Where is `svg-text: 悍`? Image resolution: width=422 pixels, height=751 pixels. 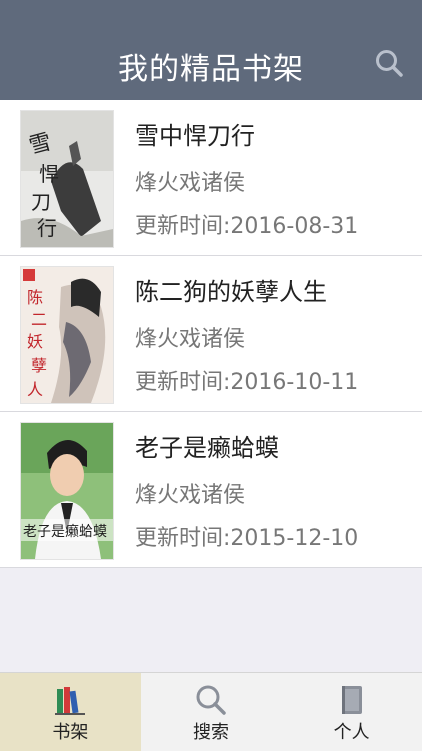 svg-text: 悍 is located at coordinates (49, 174).